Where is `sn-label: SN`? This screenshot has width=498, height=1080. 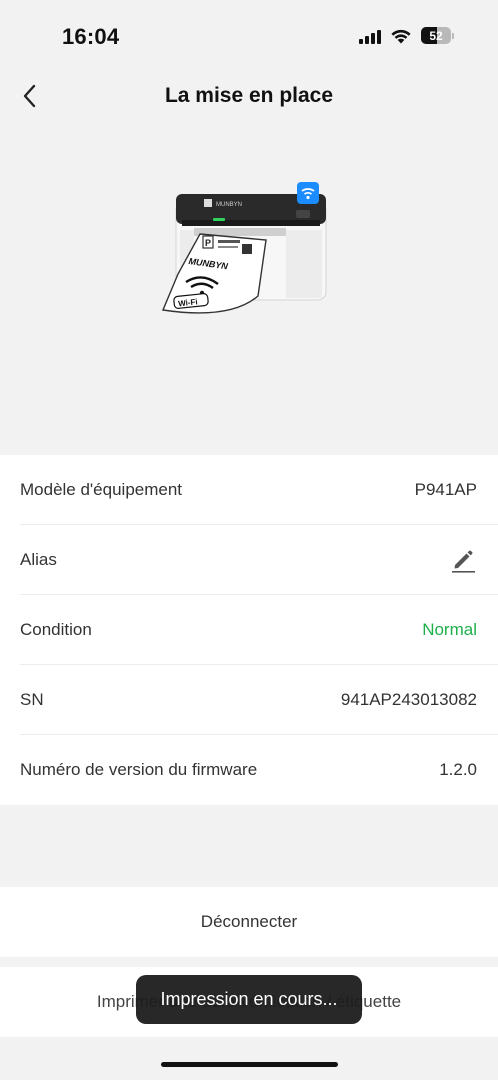
sn-label: SN is located at coordinates (32, 699).